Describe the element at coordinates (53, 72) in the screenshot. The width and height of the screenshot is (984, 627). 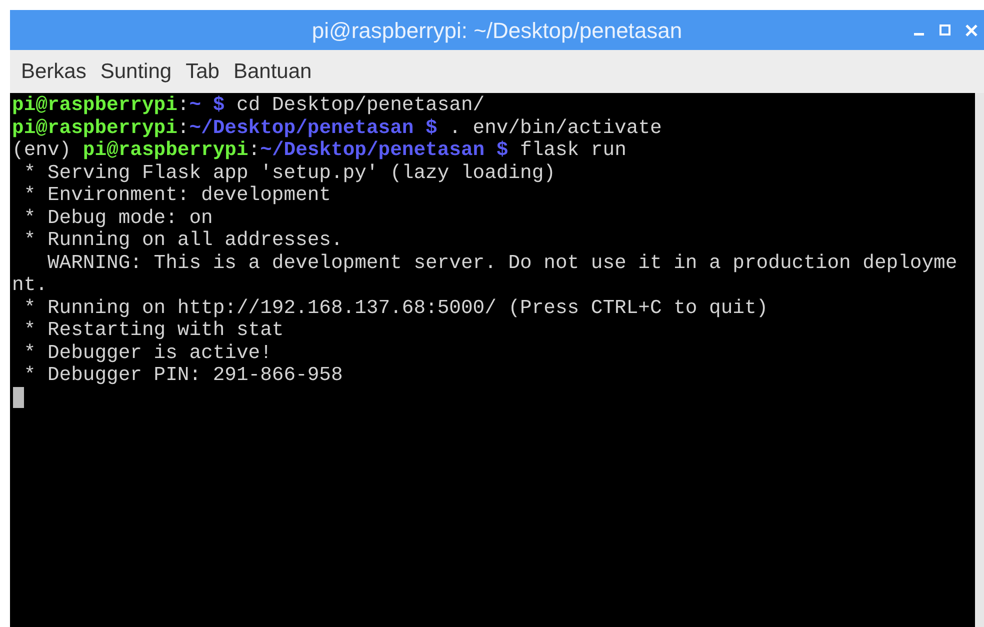
I see `menu-item: Berkas` at that location.